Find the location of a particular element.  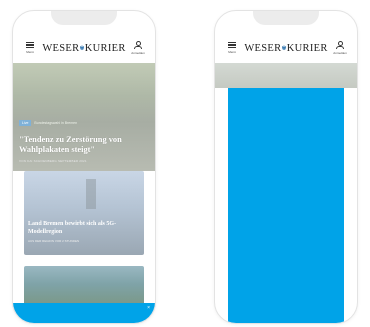

card-meta: AUS DER REGION VOR 2 STUNDEN is located at coordinates (54, 241).